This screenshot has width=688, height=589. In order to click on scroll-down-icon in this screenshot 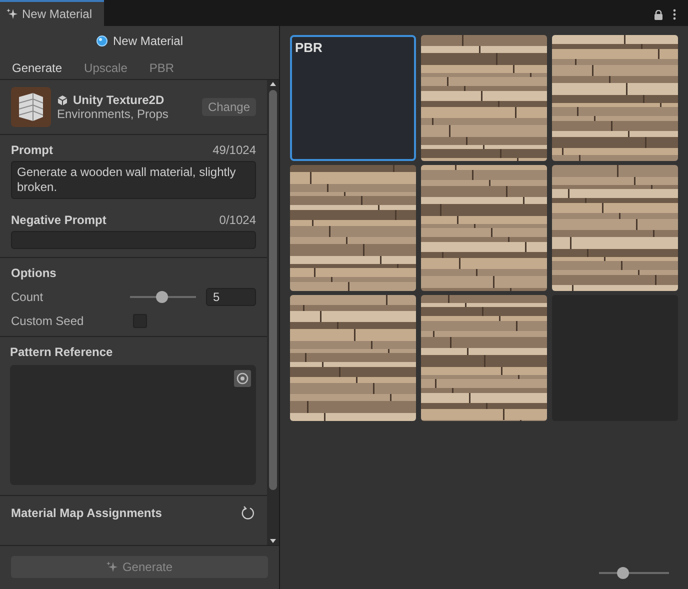, I will do `click(273, 541)`.